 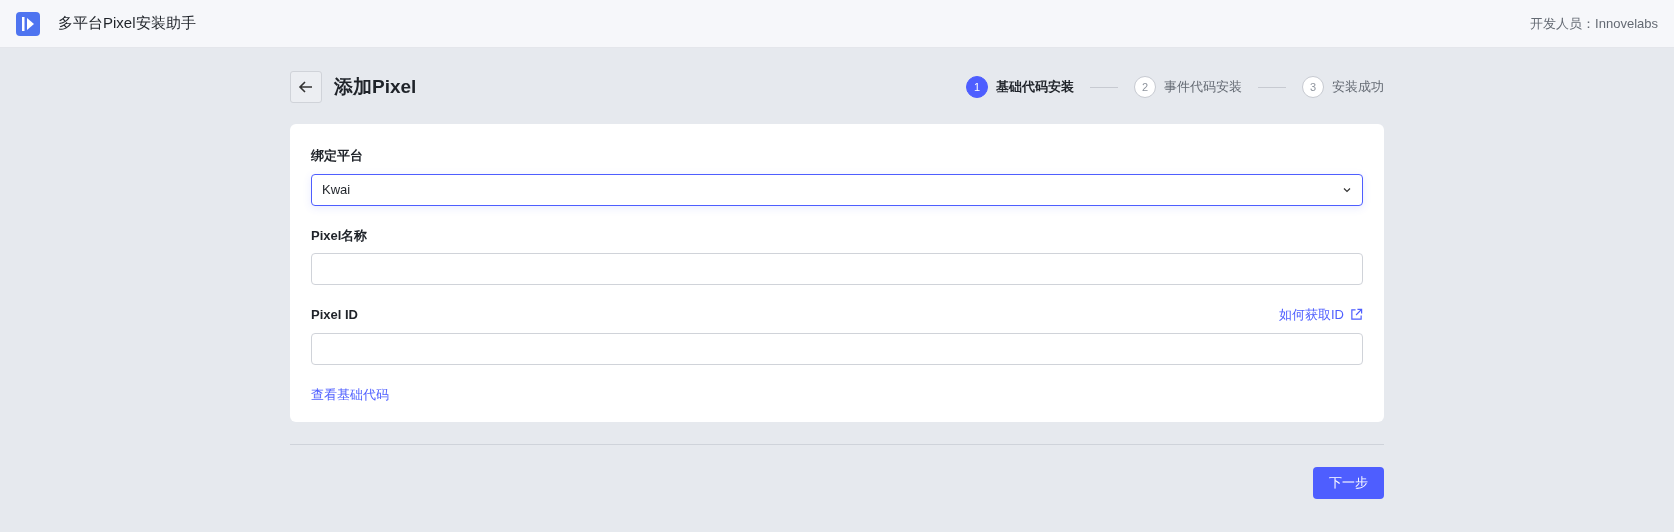 What do you see at coordinates (977, 87) in the screenshot?
I see `step-number: 1` at bounding box center [977, 87].